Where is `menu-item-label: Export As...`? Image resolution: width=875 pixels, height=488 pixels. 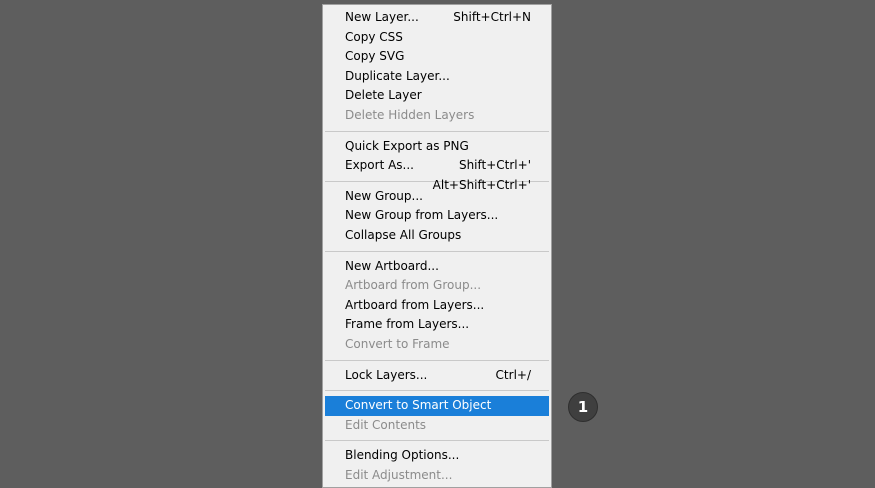 menu-item-label: Export As... is located at coordinates (379, 165).